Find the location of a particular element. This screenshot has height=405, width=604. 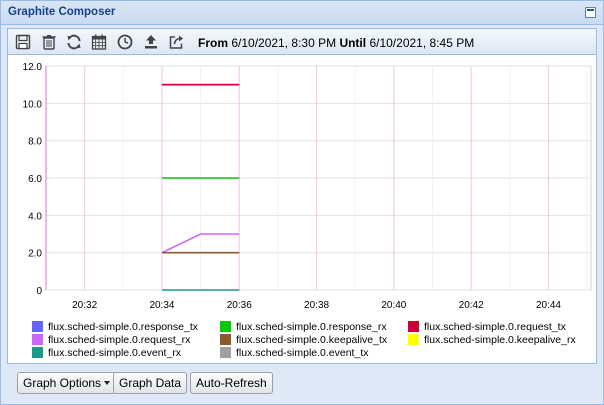

y-tick-label: 8.0 is located at coordinates (35, 142).